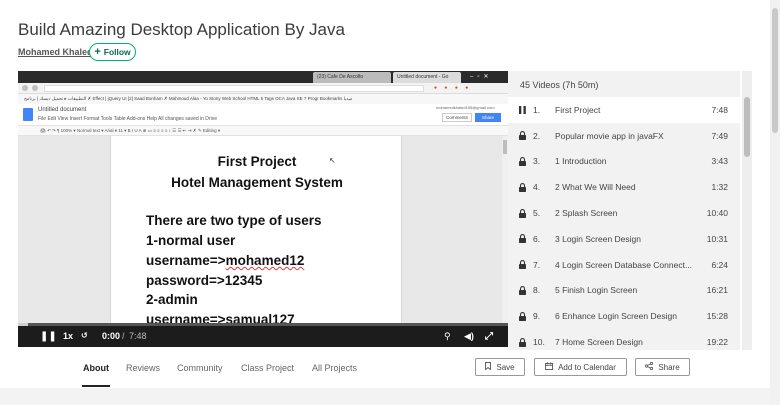 The image size is (780, 405). What do you see at coordinates (719, 264) in the screenshot?
I see `lesson-duration: 6:24` at bounding box center [719, 264].